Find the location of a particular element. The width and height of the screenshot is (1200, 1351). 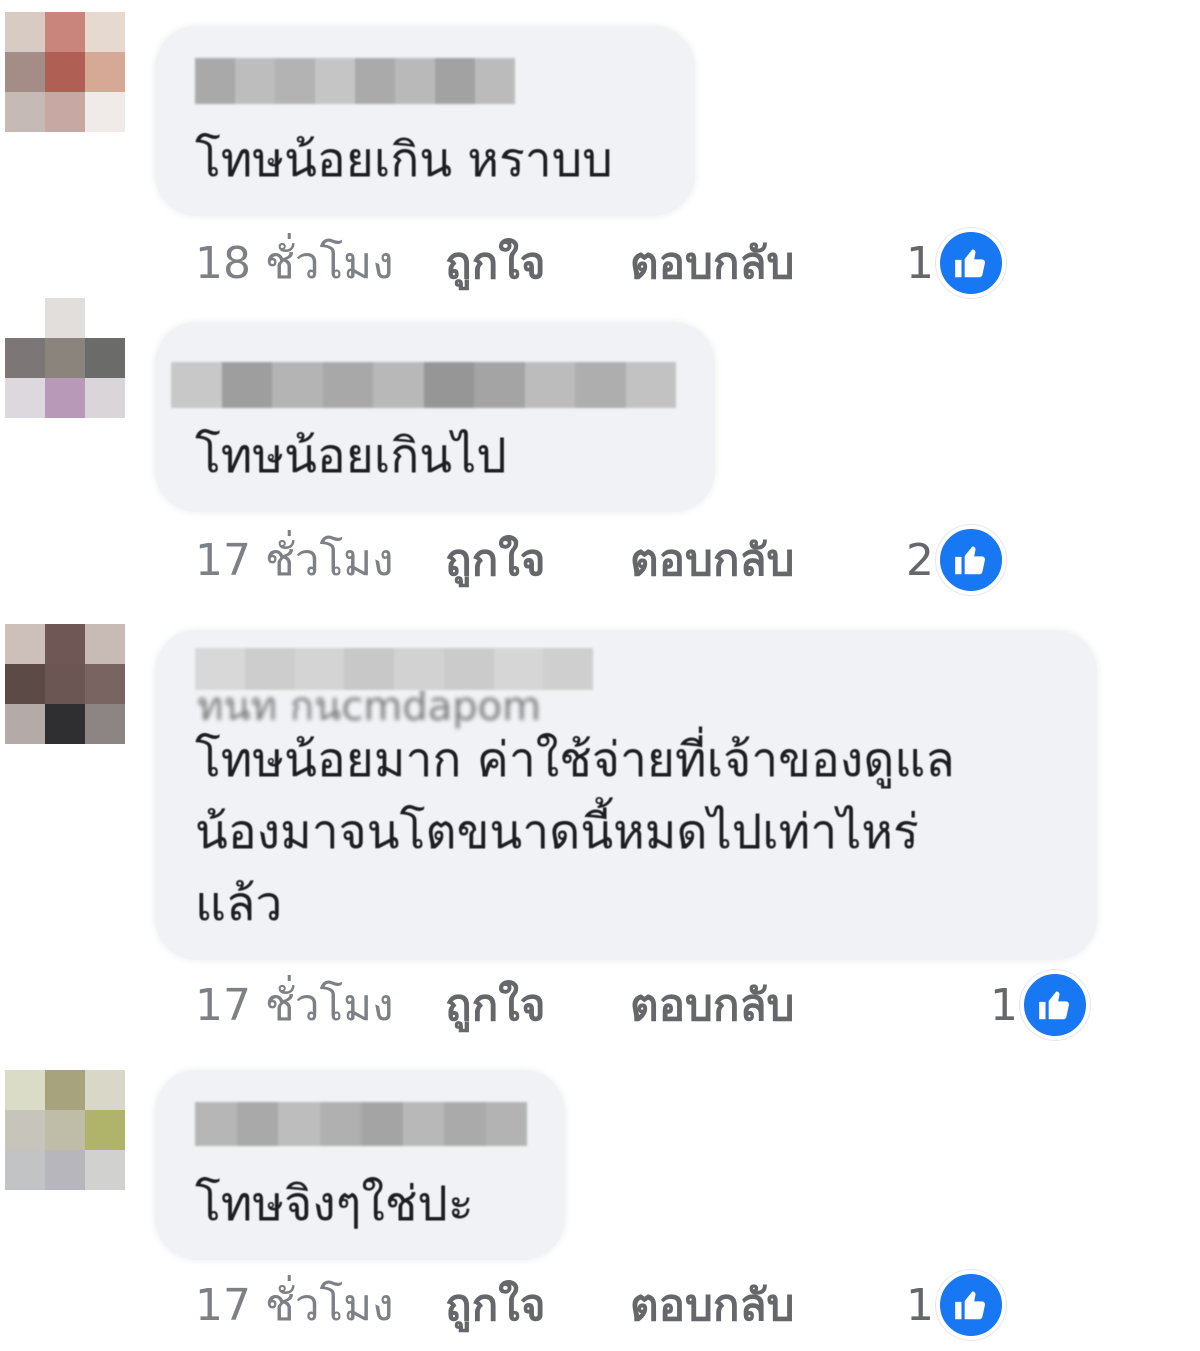

reaction-count: 2 is located at coordinates (956, 560).